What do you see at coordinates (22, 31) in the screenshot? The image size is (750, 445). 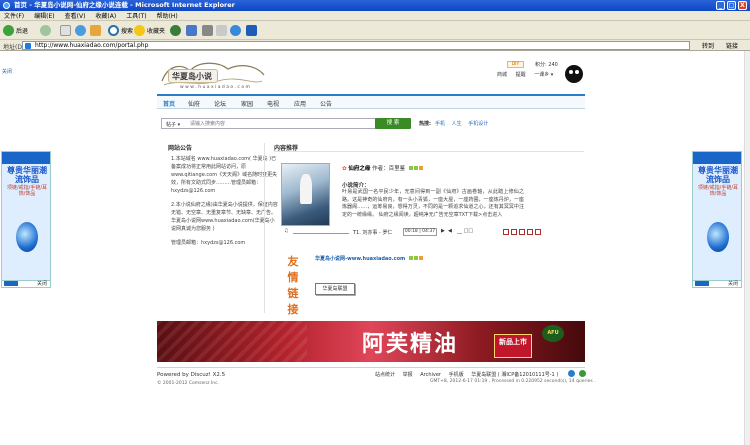 I see `back-label: 后退` at bounding box center [22, 31].